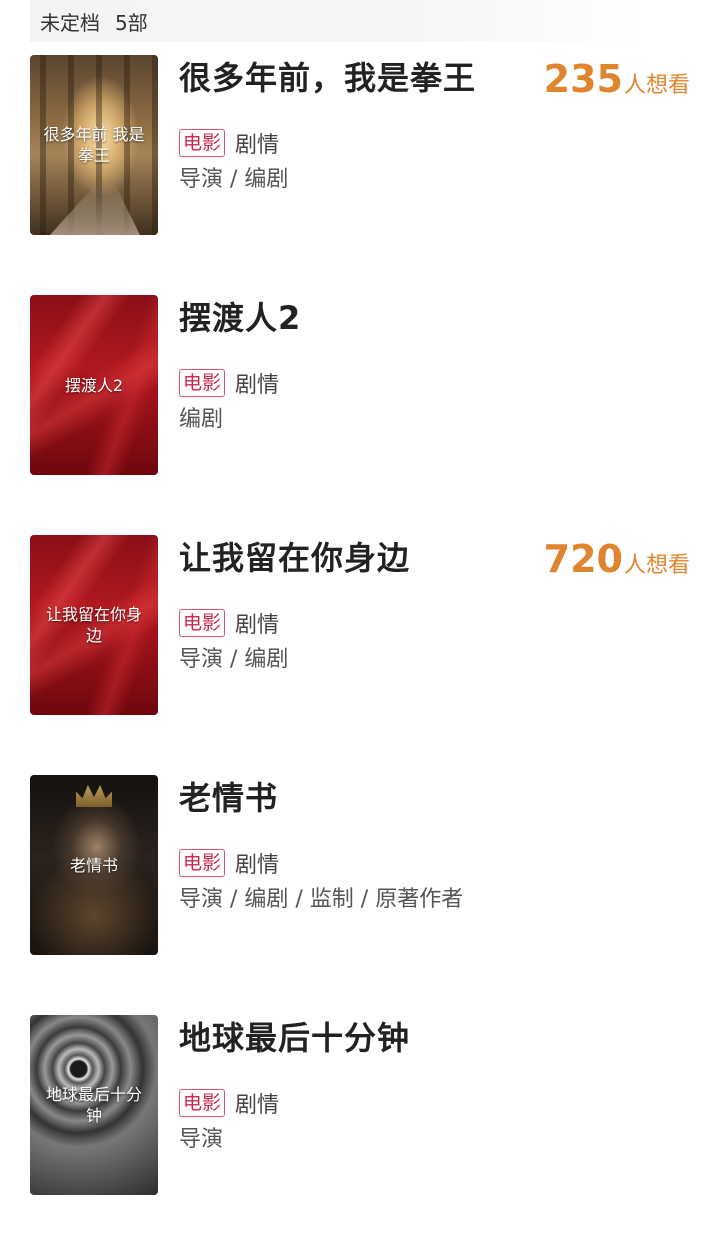  I want to click on poster-title: 让我留在你身边, so click(93, 625).